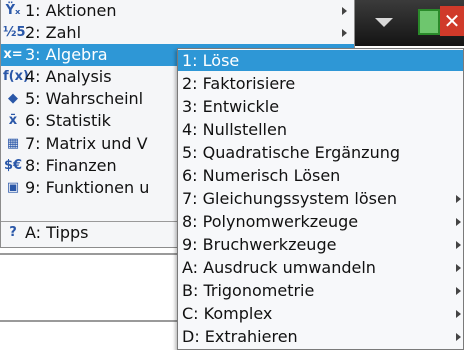 The image size is (464, 350). Describe the element at coordinates (211, 60) in the screenshot. I see `submenu-item-label: 1: Löse` at that location.